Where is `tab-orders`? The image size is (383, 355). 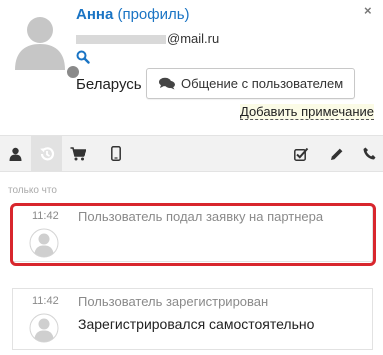
tab-orders is located at coordinates (77, 153).